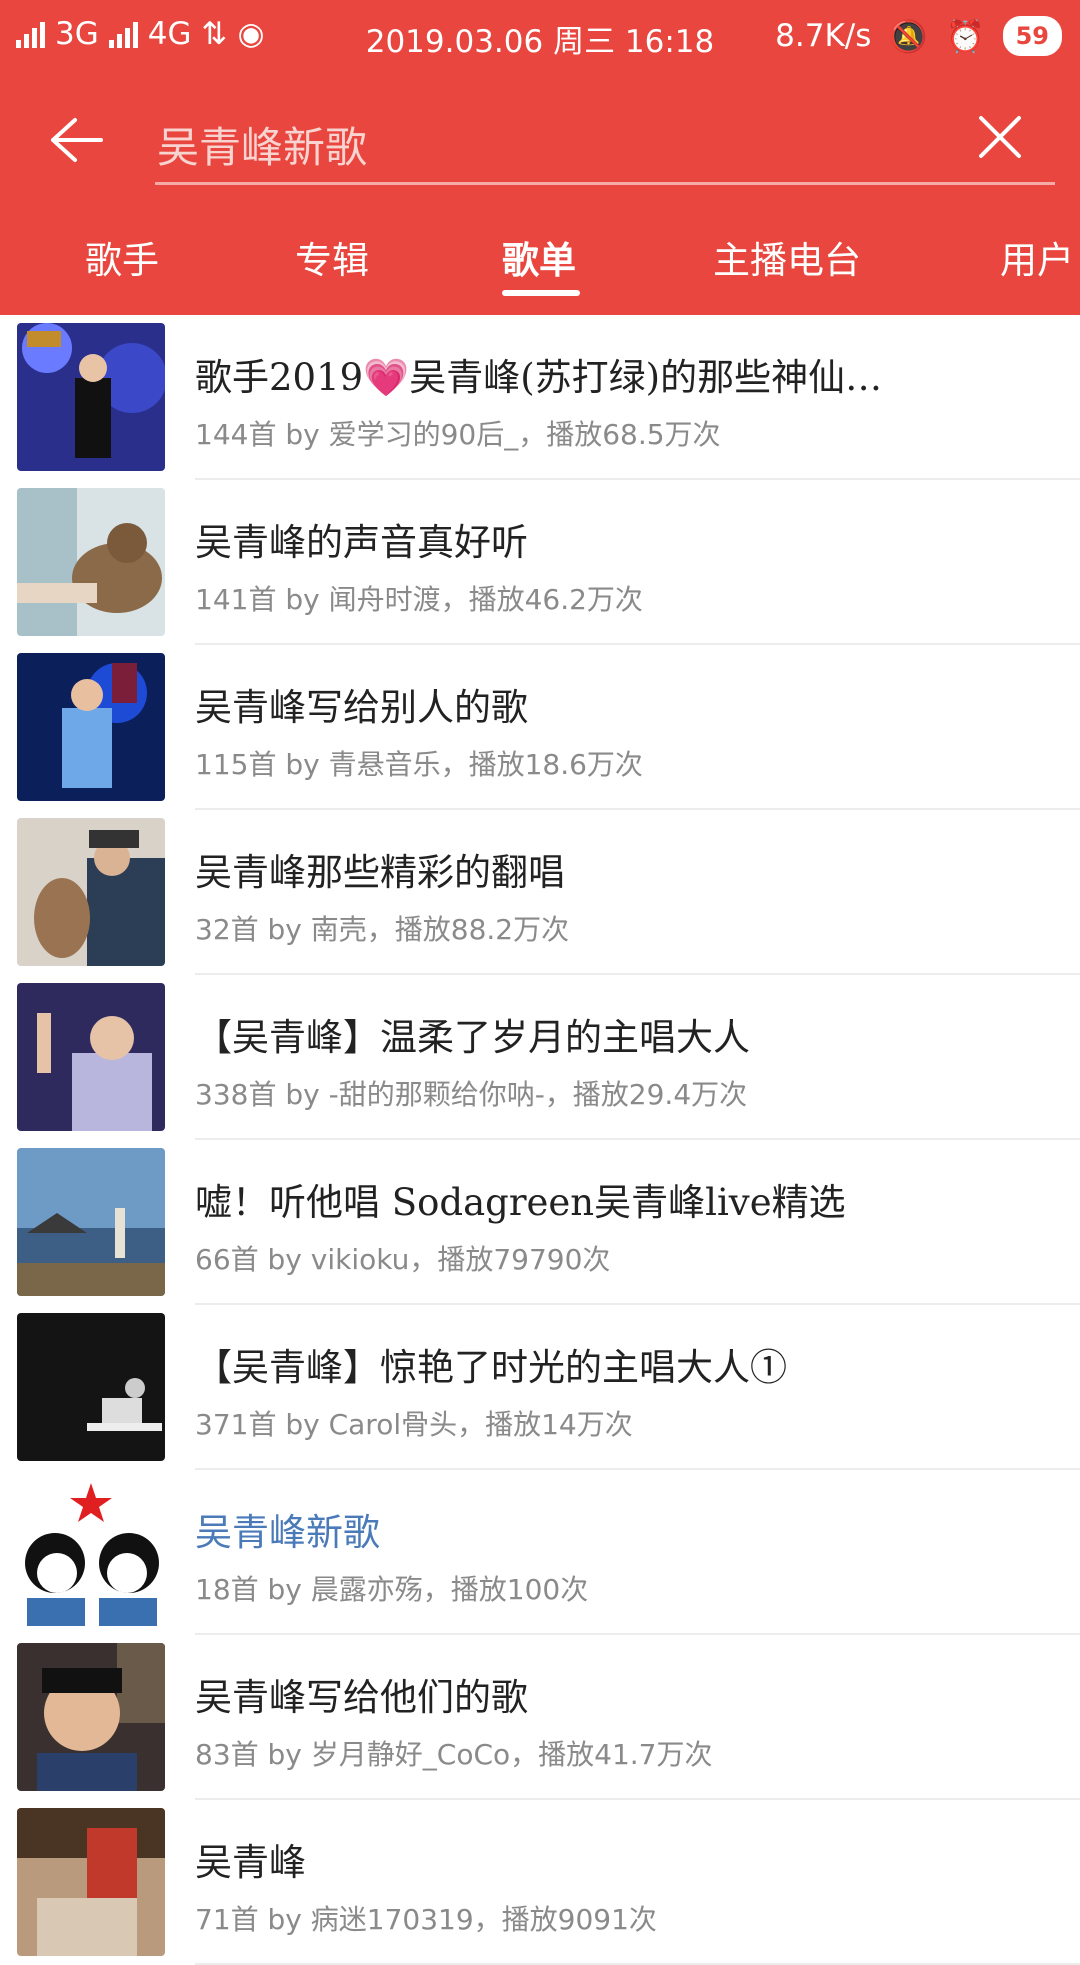  Describe the element at coordinates (823, 36) in the screenshot. I see `network-speed: 8.7K/s` at that location.